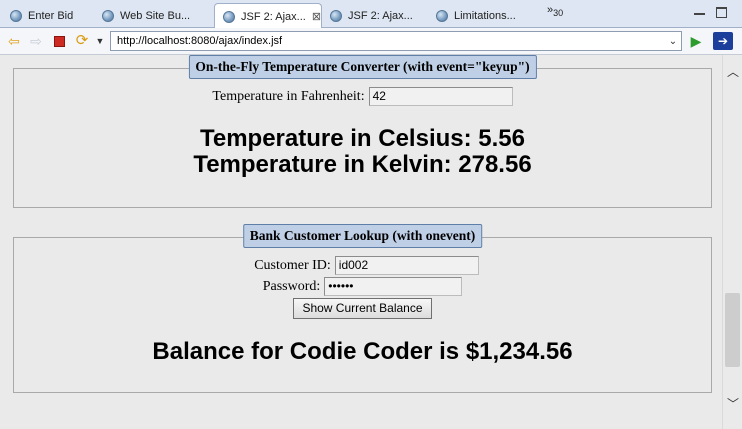 The width and height of the screenshot is (742, 429). Describe the element at coordinates (732, 330) in the screenshot. I see `scrollbar-thumb` at that location.